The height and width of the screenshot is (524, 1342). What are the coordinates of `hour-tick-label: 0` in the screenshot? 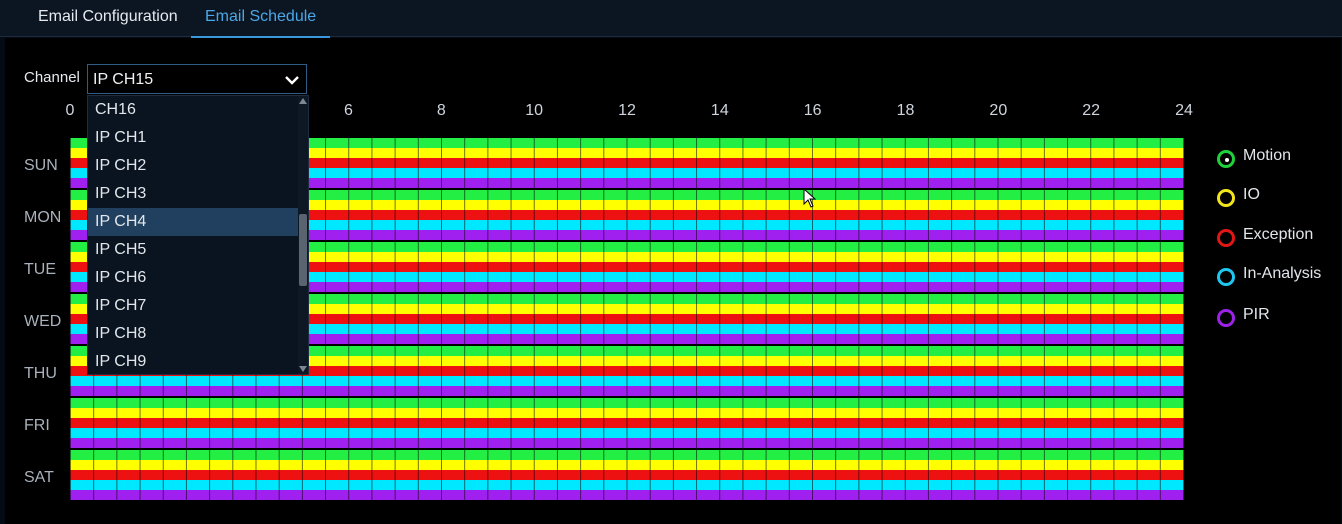 It's located at (70, 110).